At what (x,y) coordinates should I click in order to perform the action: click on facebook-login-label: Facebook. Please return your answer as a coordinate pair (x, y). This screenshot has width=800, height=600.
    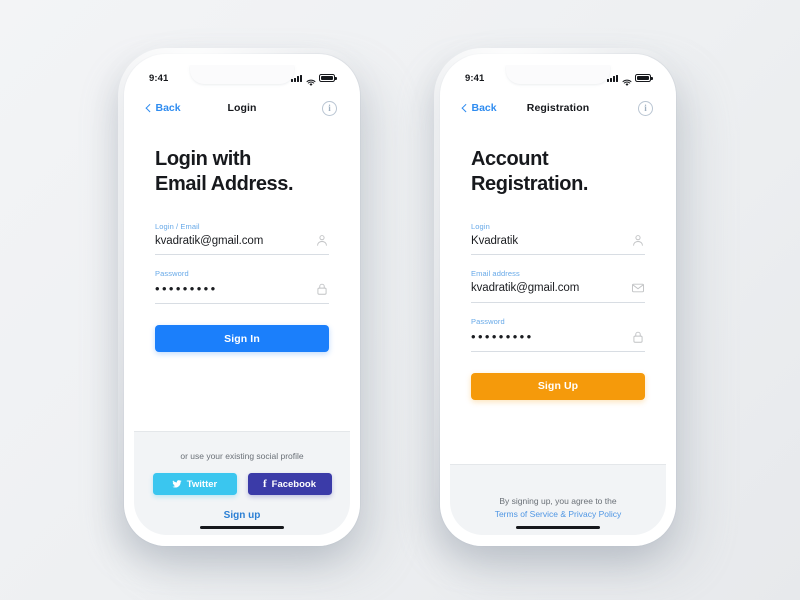
    Looking at the image, I should click on (294, 484).